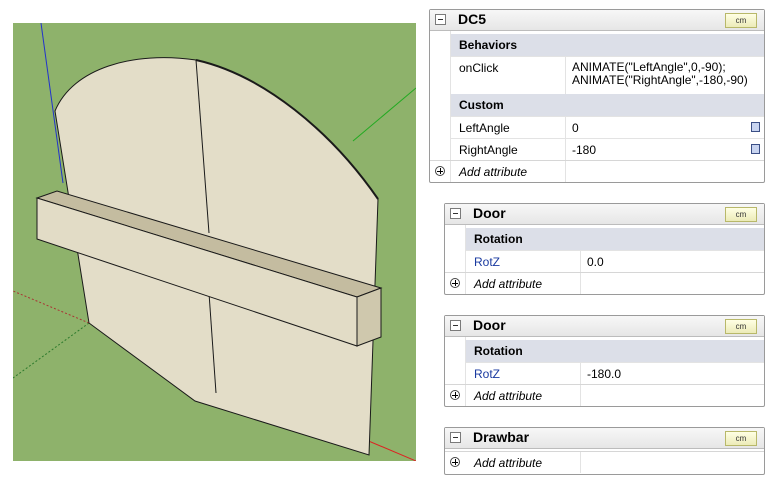  I want to click on drawbar-end, so click(369, 317).